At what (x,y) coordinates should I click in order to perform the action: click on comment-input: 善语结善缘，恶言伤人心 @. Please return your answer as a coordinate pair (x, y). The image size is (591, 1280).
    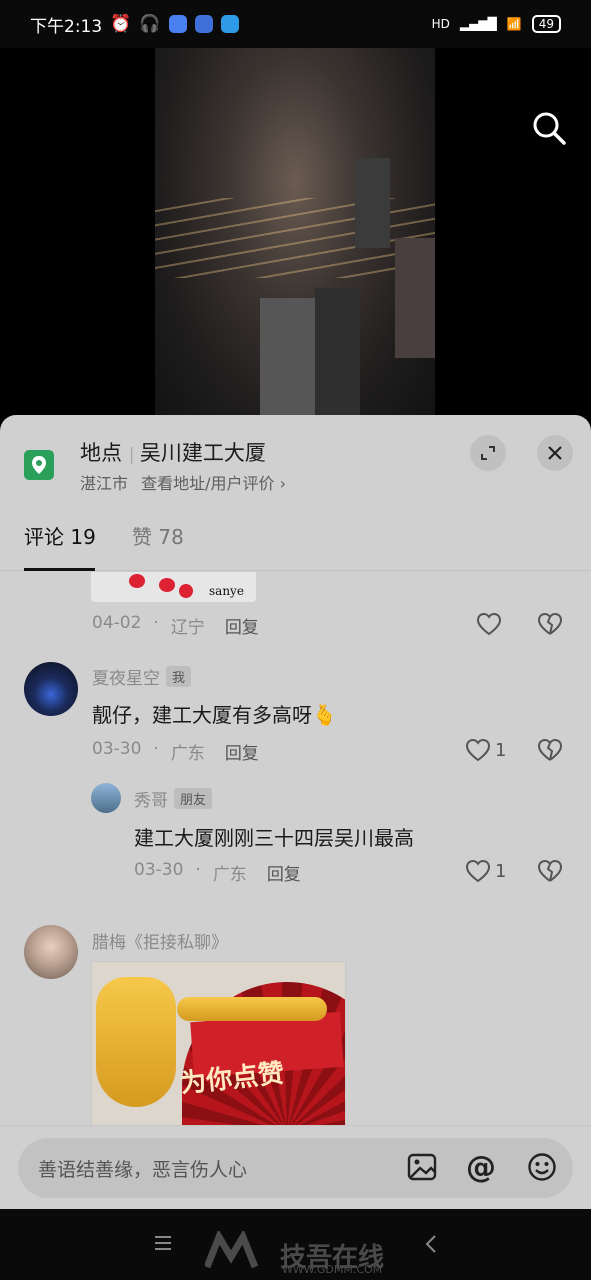
    Looking at the image, I should click on (295, 1168).